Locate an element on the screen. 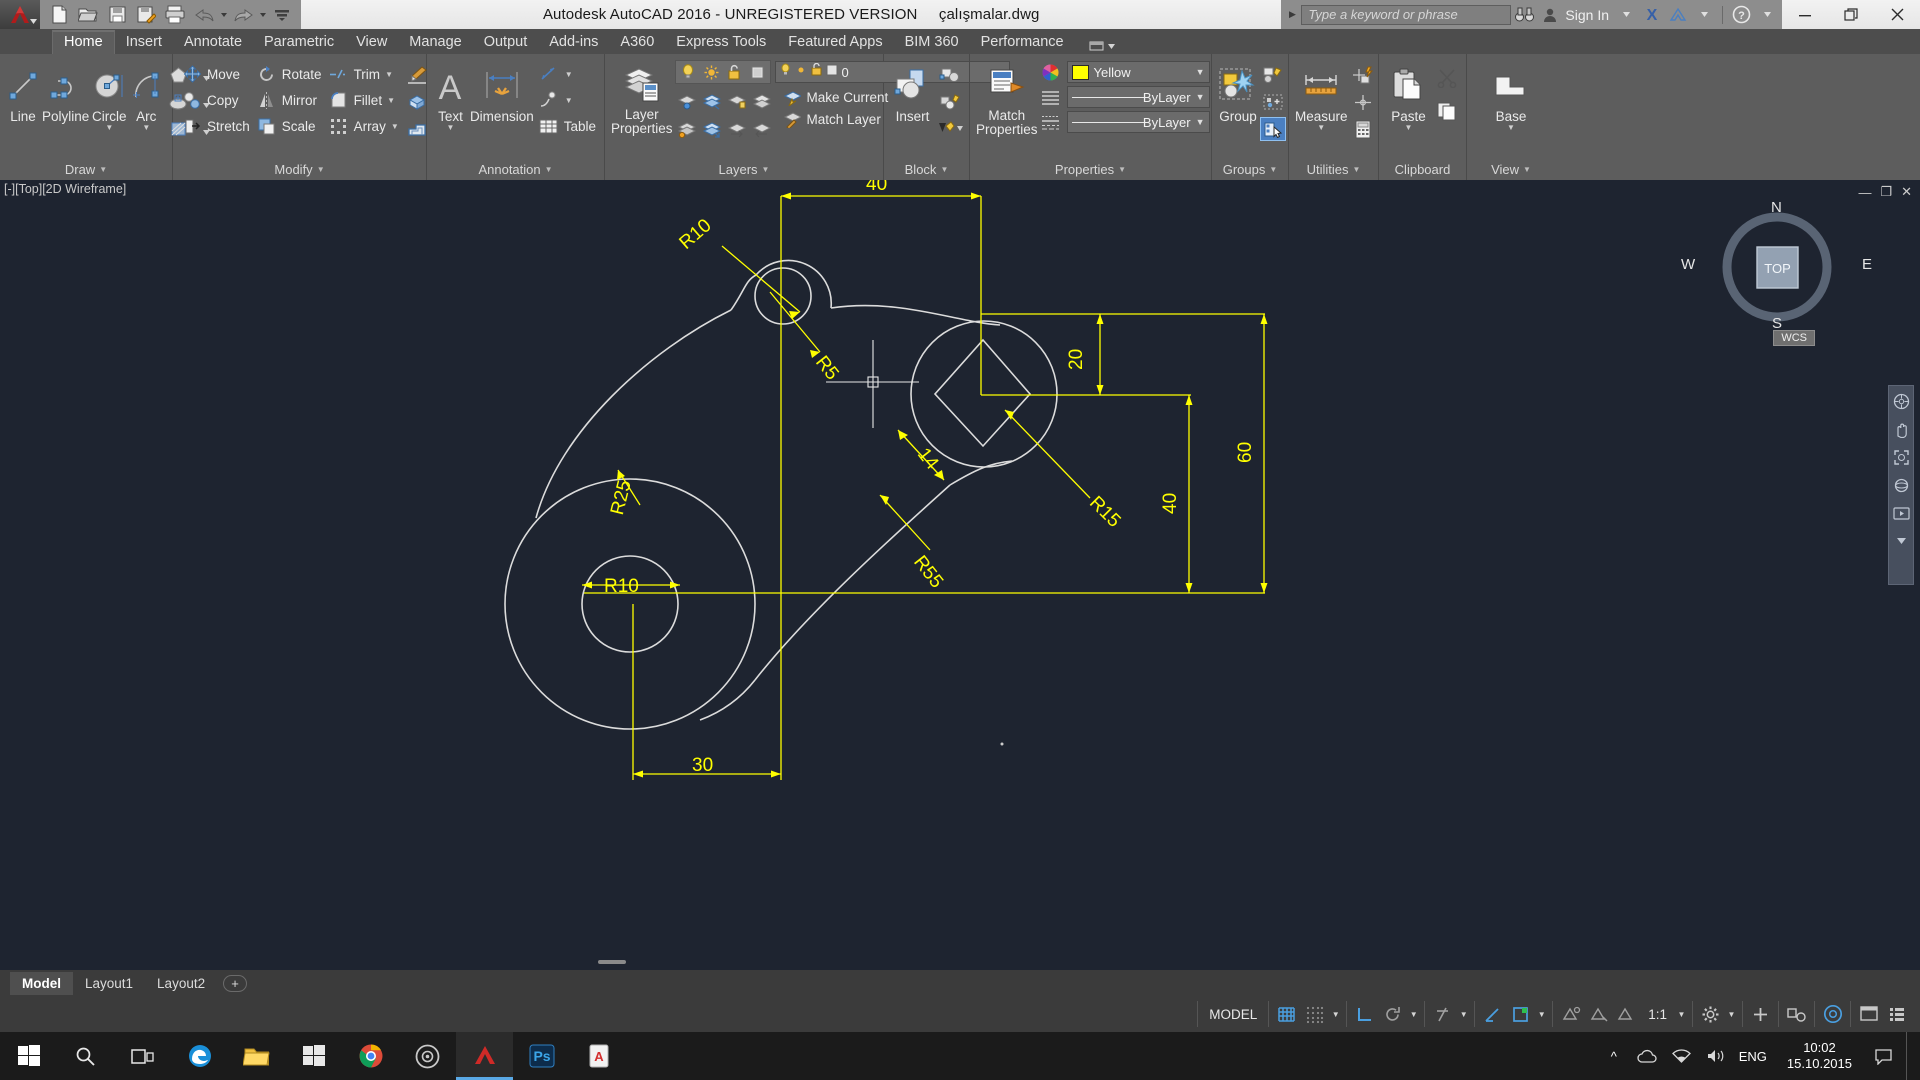 The height and width of the screenshot is (1080, 1920). gear-icon is located at coordinates (1710, 1014).